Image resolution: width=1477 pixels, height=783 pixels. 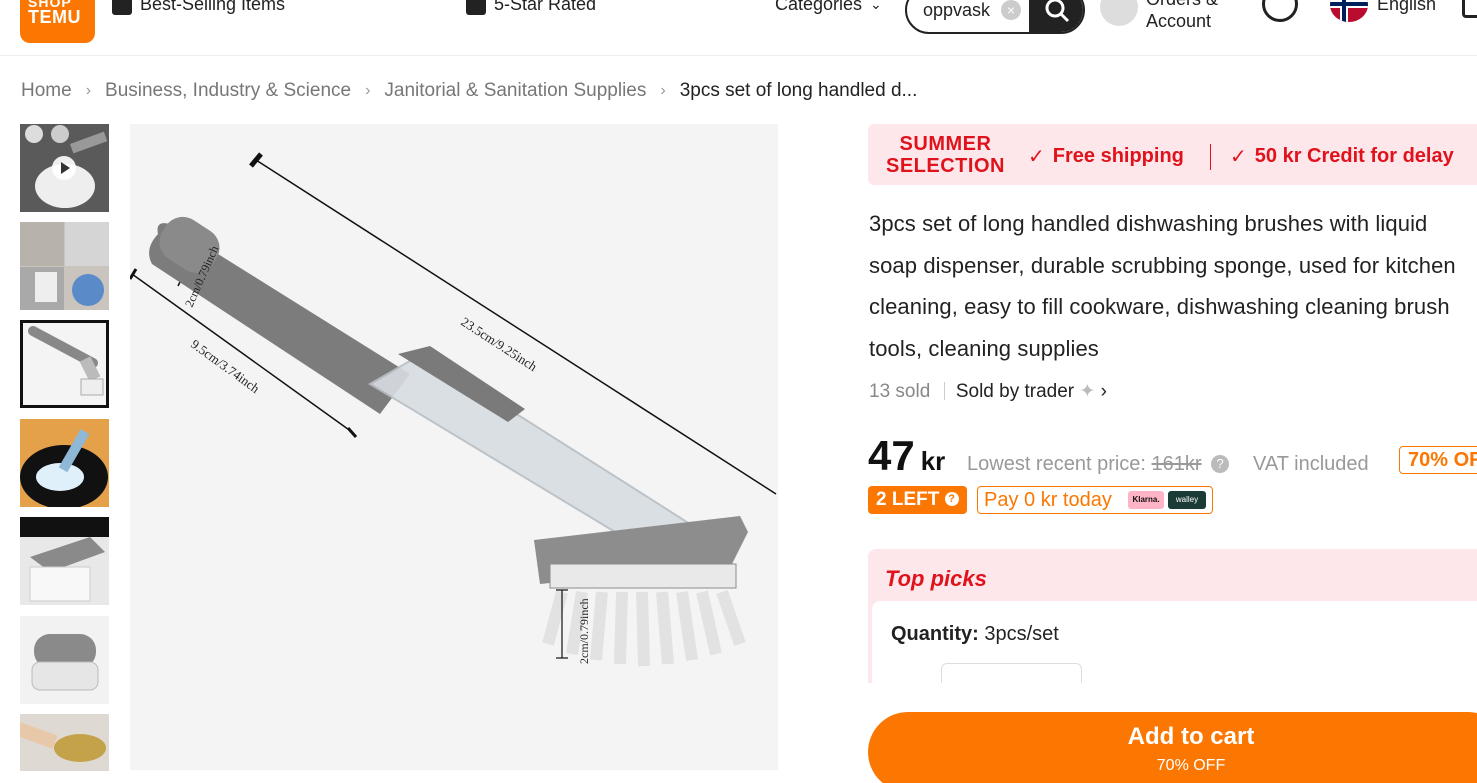 I want to click on thumbnail-3-selected, so click(x=64, y=364).